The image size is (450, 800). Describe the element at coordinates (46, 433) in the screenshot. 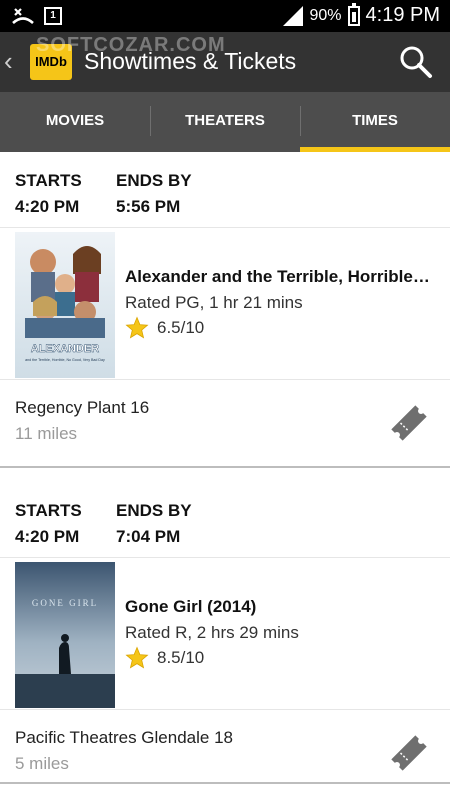

I see `theater-distance: 11 miles` at that location.